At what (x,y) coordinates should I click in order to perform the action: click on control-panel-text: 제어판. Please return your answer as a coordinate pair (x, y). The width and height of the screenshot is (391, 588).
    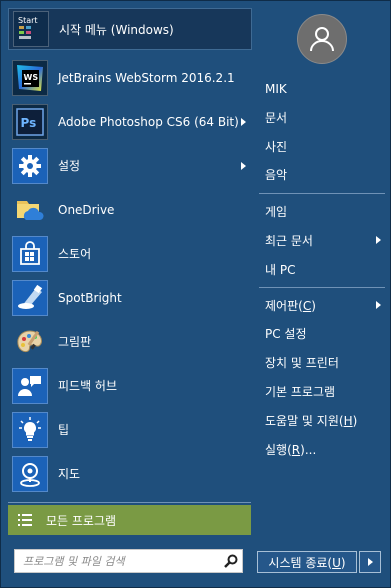
    Looking at the image, I should click on (282, 305).